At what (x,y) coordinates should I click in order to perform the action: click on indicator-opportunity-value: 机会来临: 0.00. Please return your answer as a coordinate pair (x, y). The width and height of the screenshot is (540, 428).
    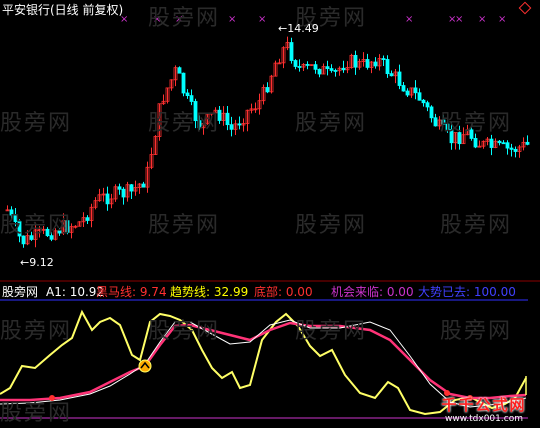
    Looking at the image, I should click on (372, 292).